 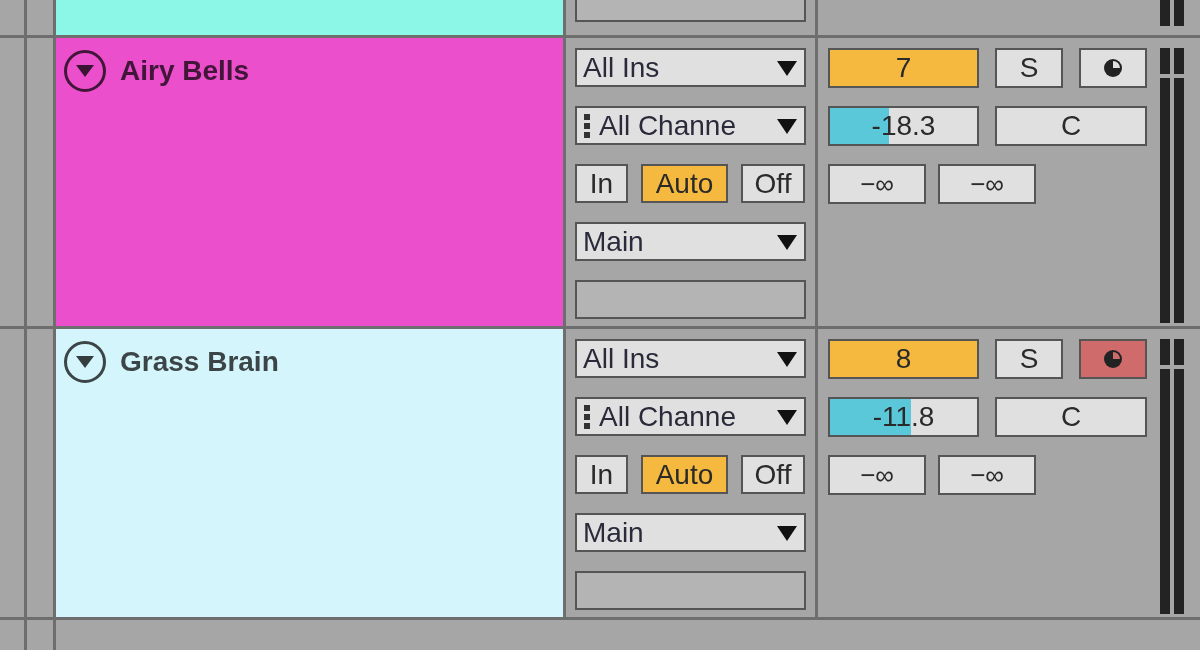 What do you see at coordinates (185, 71) in the screenshot?
I see `track-name: Airy Bells` at bounding box center [185, 71].